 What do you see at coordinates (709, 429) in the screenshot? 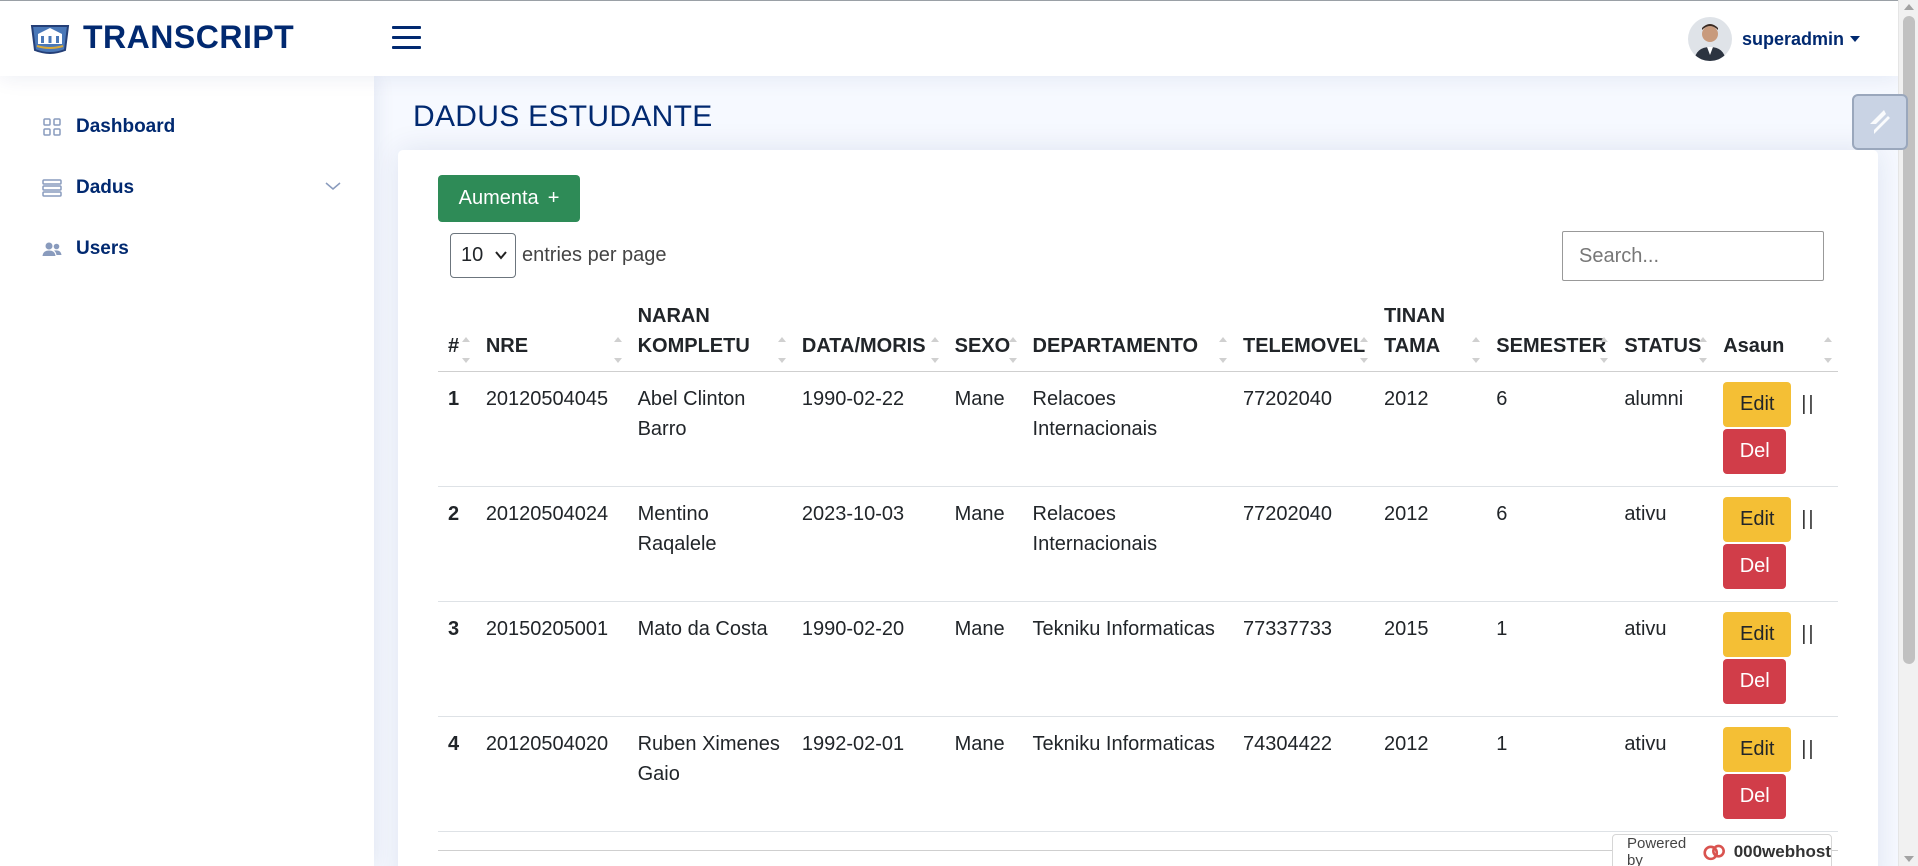
I see `cell-naran: Abel Clinton Barro` at bounding box center [709, 429].